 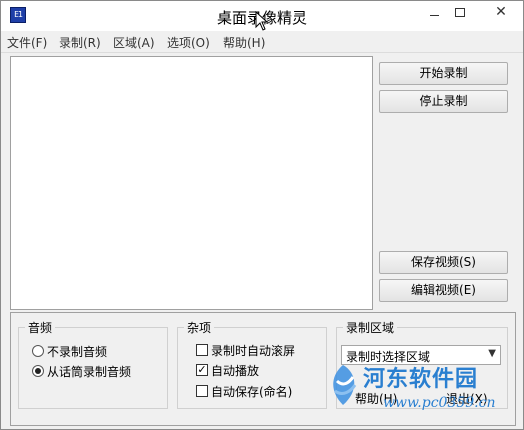 What do you see at coordinates (27, 42) in the screenshot?
I see `menu-file: 文件(F)` at bounding box center [27, 42].